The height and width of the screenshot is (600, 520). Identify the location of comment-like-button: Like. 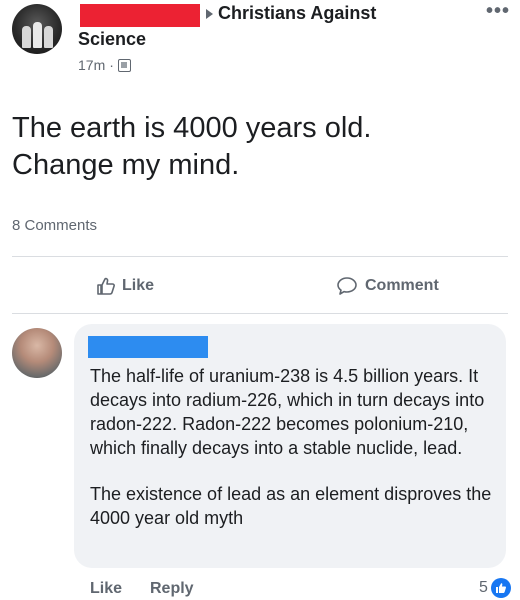
(106, 589).